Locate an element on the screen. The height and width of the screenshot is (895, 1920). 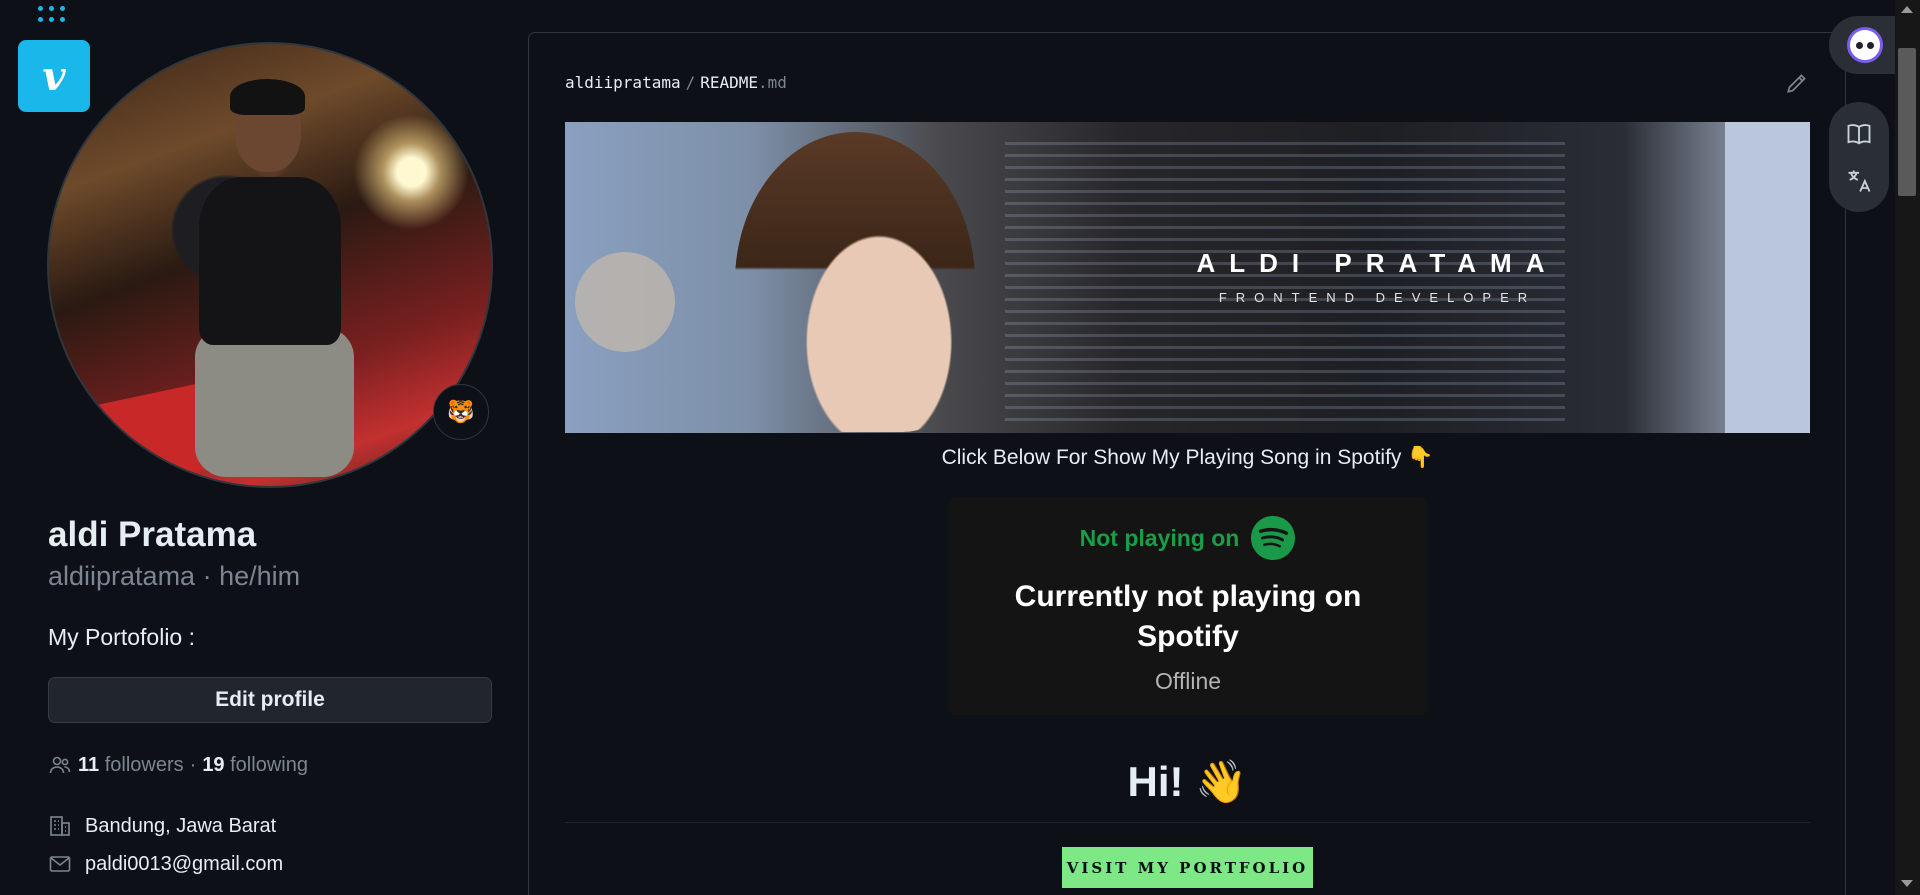
banner-title: ALDI PRATAMA is located at coordinates (1377, 263).